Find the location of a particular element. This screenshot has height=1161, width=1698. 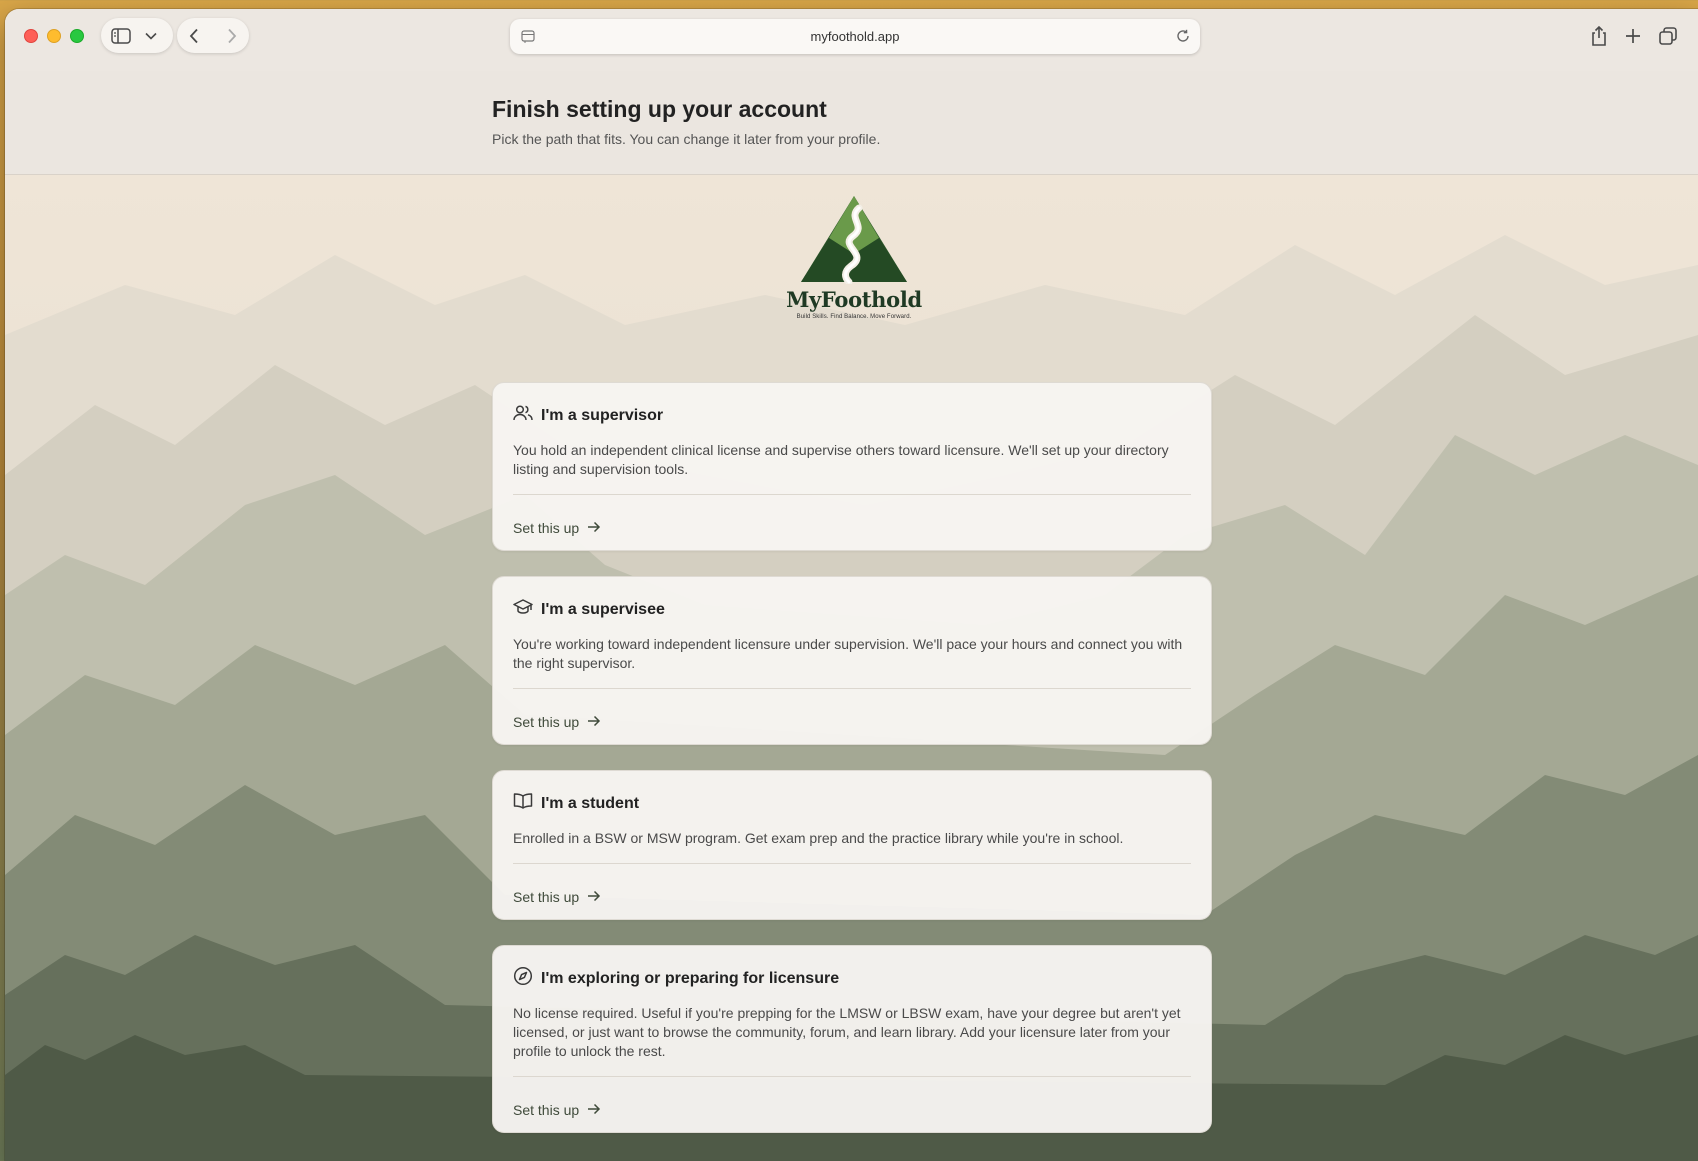

share-icon is located at coordinates (1599, 36).